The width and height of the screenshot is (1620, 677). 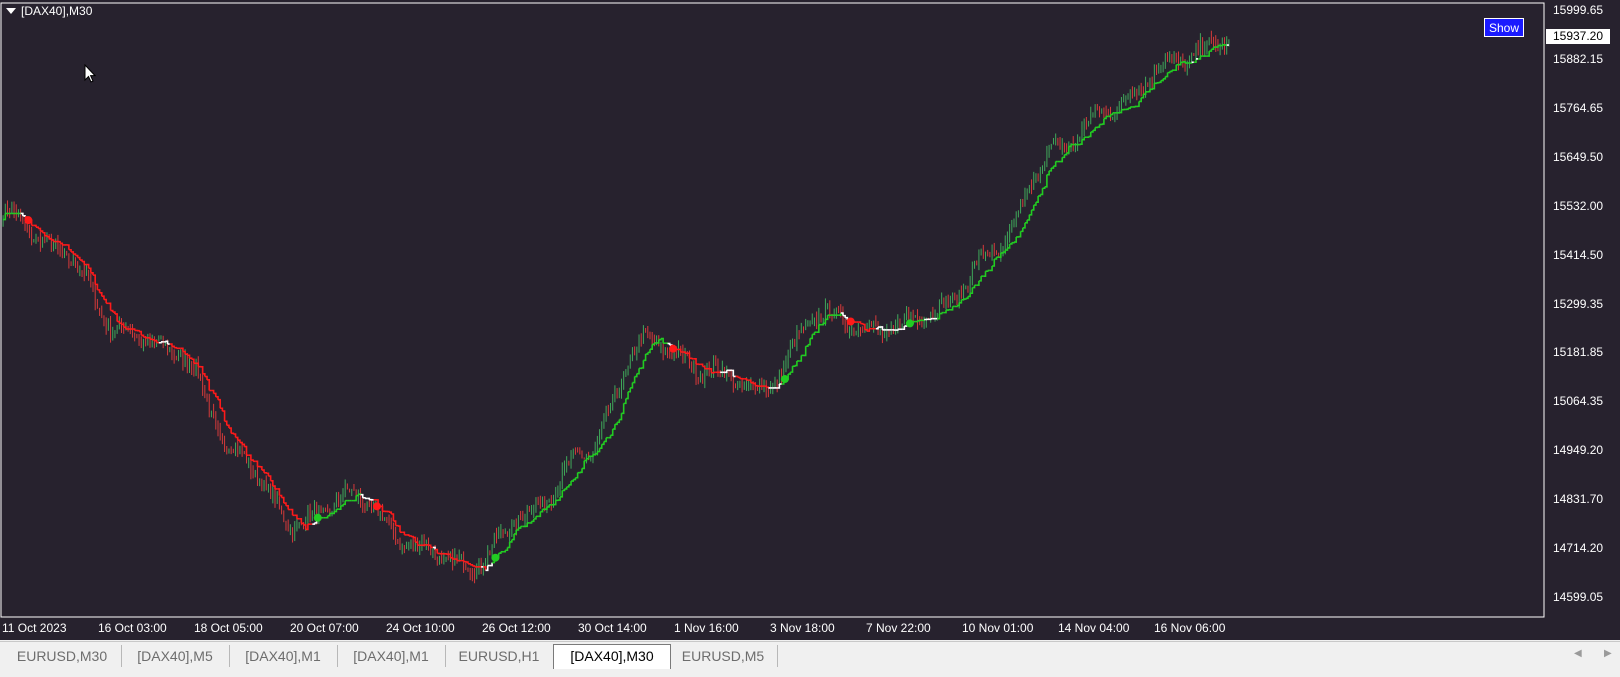 I want to click on price-axis-label: 15882.15, so click(x=1578, y=58).